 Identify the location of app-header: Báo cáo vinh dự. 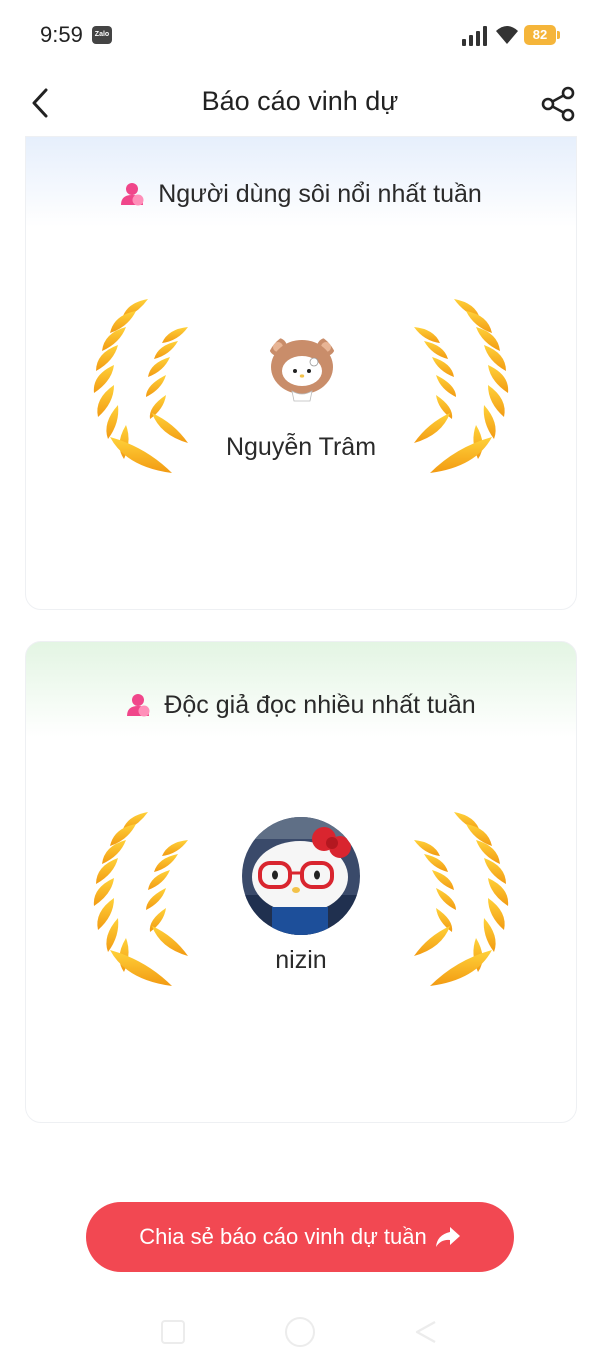
(300, 103).